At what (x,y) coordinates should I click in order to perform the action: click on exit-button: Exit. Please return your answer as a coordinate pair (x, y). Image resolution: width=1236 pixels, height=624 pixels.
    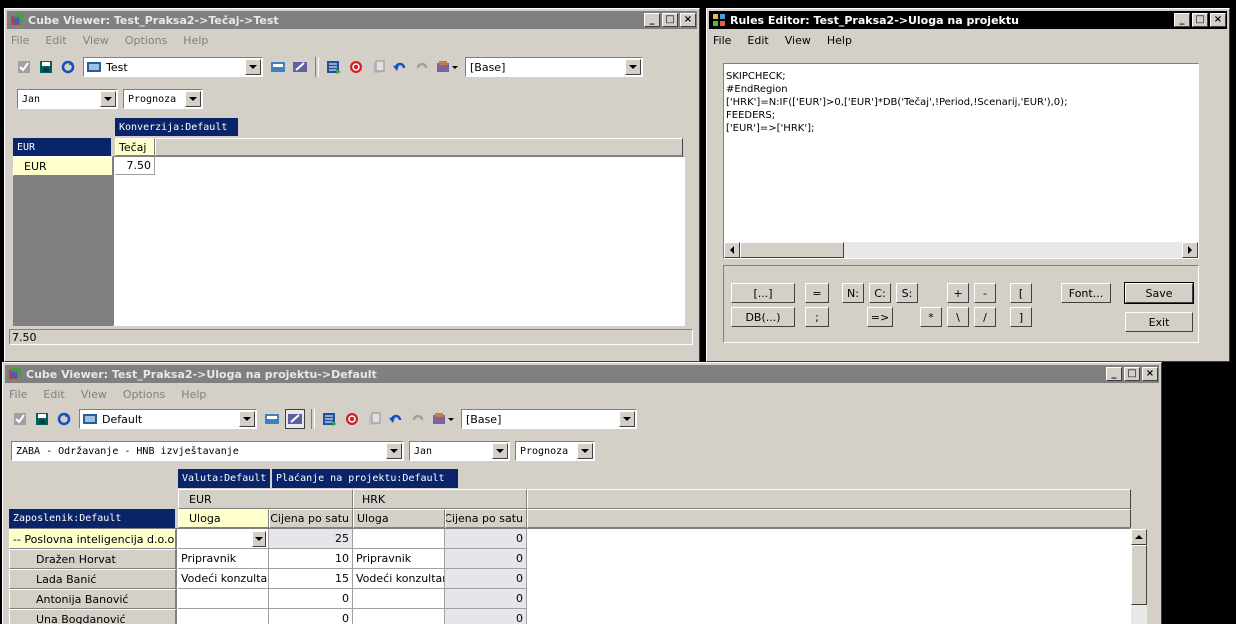
    Looking at the image, I should click on (1159, 322).